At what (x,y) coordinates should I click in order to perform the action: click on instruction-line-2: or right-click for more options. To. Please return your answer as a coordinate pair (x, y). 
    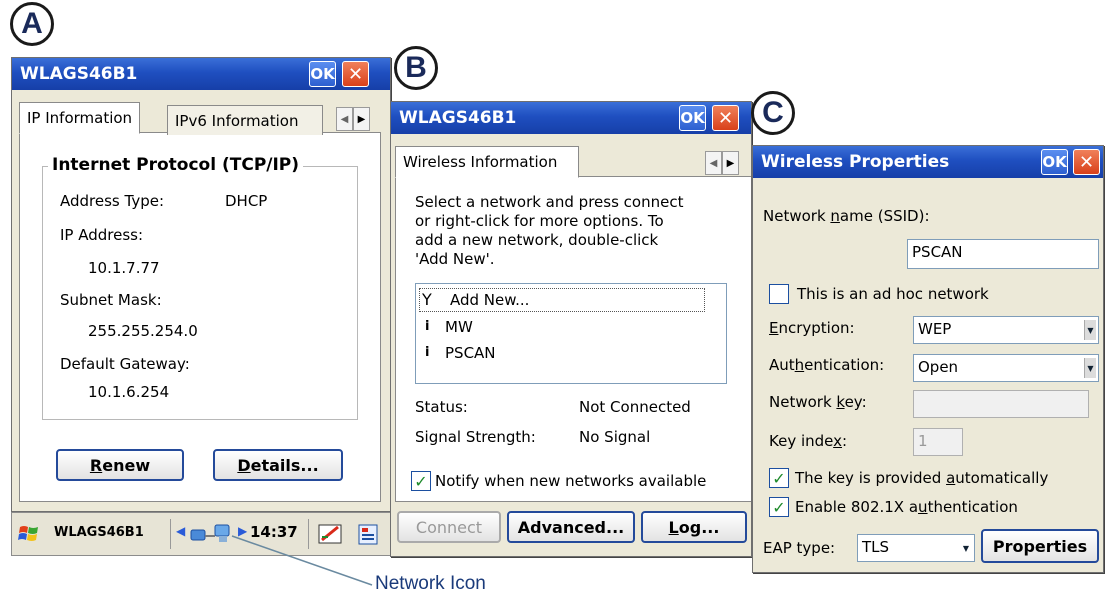
    Looking at the image, I should click on (539, 221).